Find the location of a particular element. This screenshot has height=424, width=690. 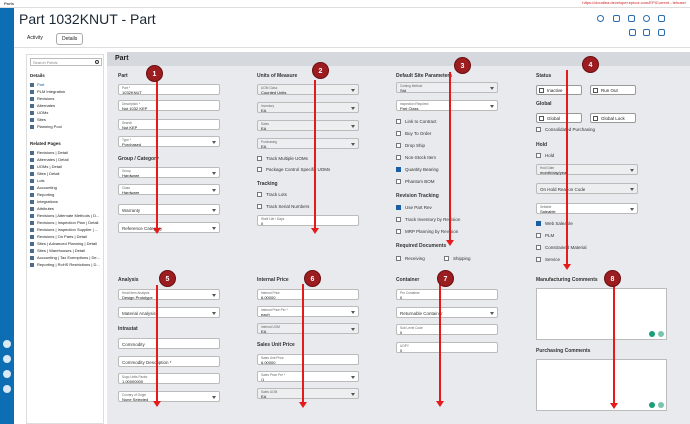

sidebar-item-alternates: Alternates is located at coordinates (67, 105).